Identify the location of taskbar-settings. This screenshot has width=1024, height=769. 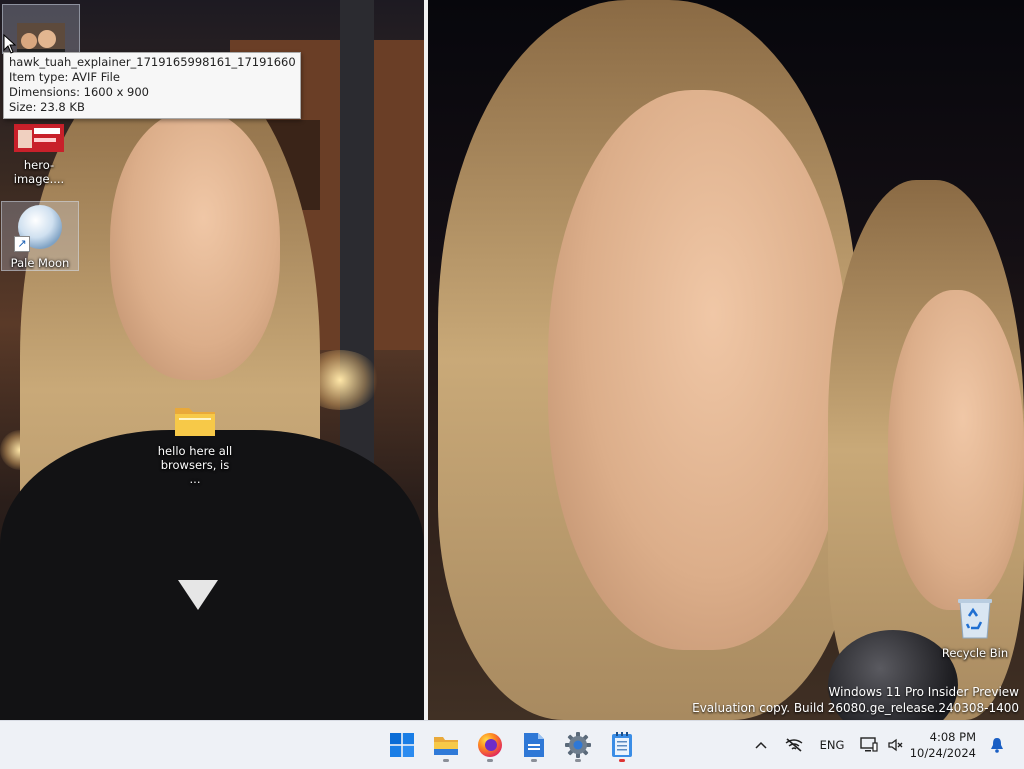
(578, 745).